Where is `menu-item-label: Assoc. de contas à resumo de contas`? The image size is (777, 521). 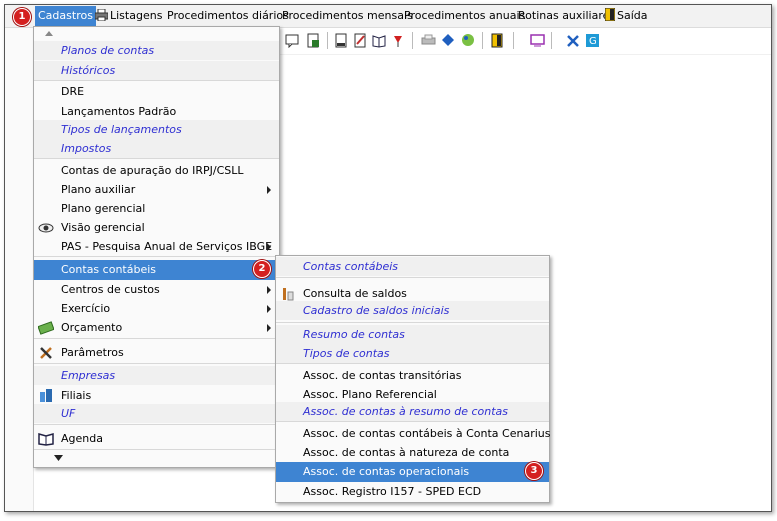
menu-item-label: Assoc. de contas à resumo de contas is located at coordinates (405, 411).